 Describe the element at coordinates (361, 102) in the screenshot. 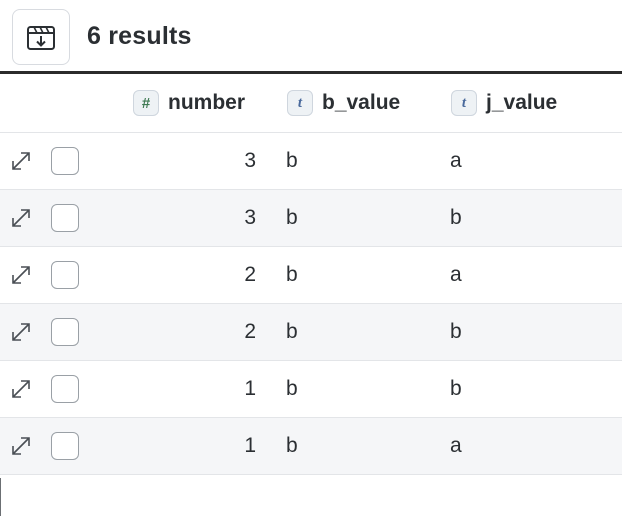

I see `column-label: b_value` at that location.